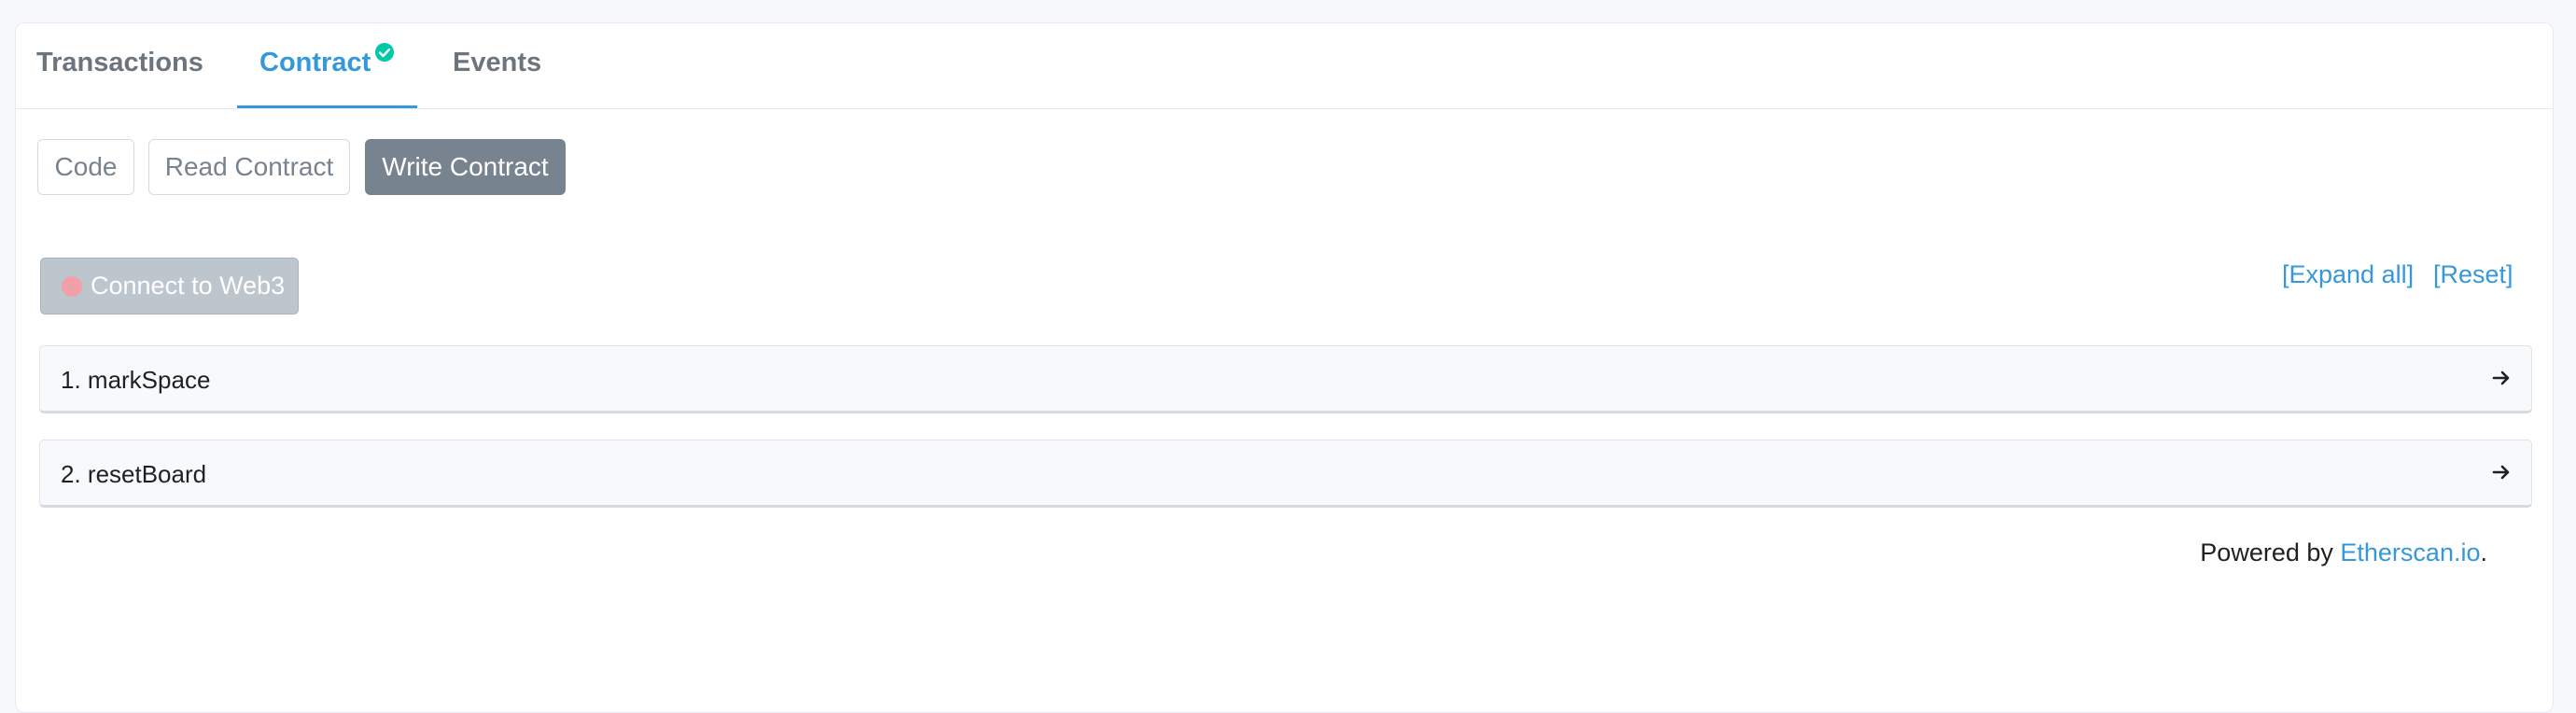  Describe the element at coordinates (1284, 66) in the screenshot. I see `tab-bar: Transactions Contract Events` at that location.